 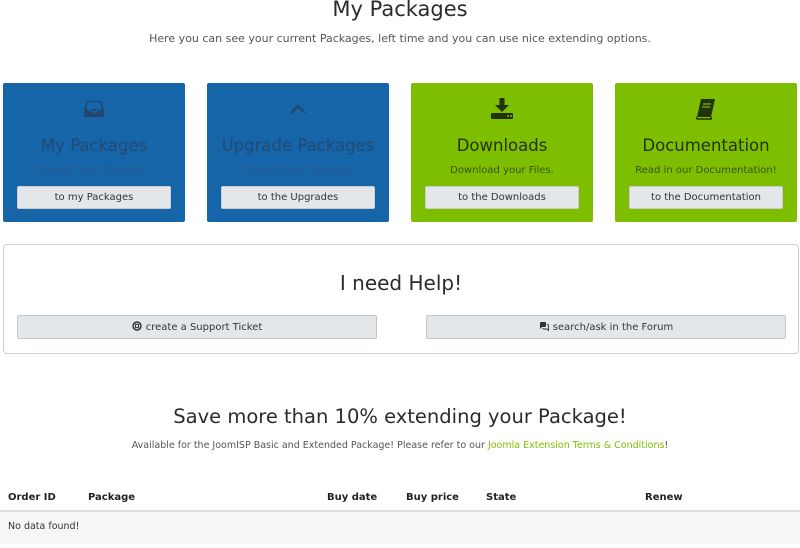 What do you see at coordinates (298, 145) in the screenshot?
I see `tile-title: Upgrade Packages` at bounding box center [298, 145].